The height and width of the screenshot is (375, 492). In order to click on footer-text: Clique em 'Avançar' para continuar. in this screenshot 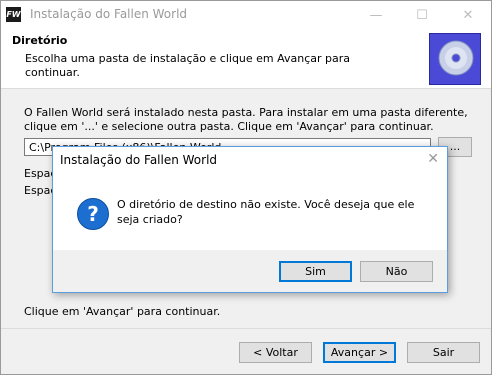, I will do `click(122, 311)`.